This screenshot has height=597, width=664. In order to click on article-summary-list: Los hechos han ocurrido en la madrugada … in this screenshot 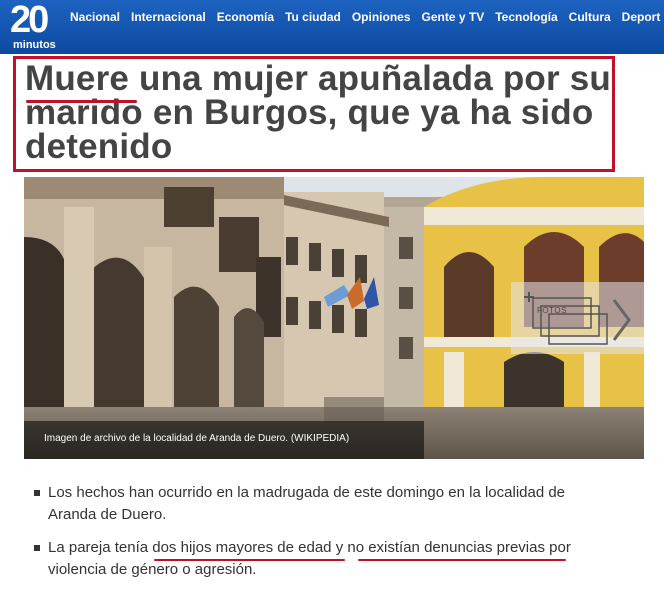, I will do `click(320, 531)`.